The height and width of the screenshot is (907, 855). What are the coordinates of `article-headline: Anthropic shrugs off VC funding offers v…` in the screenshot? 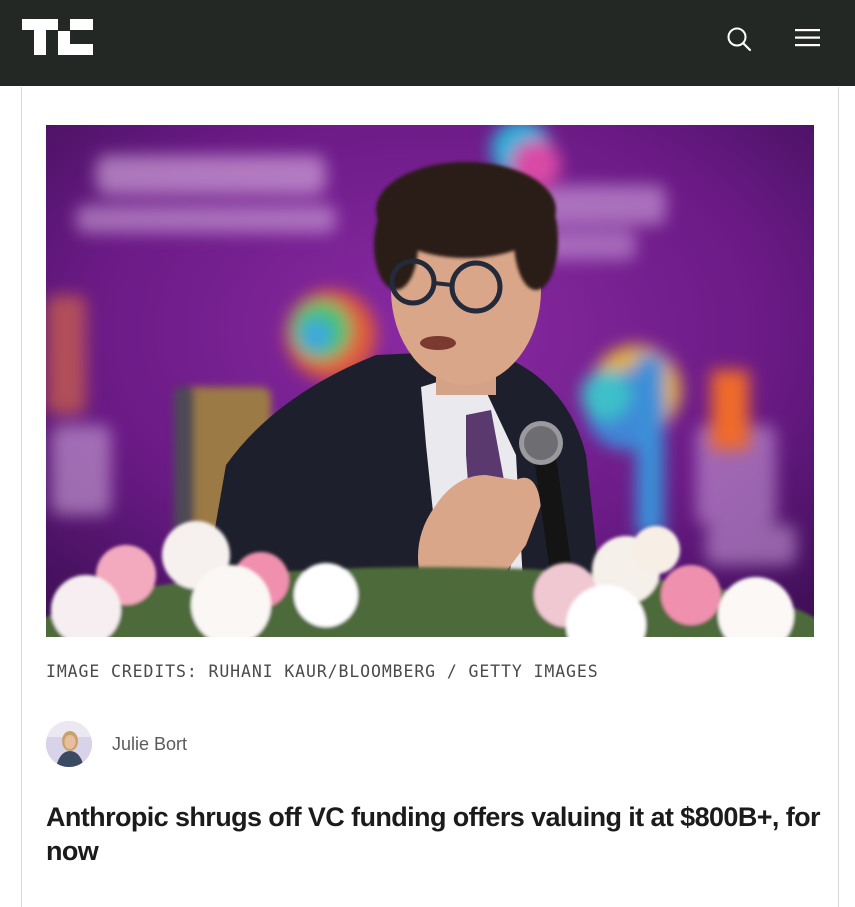 It's located at (433, 834).